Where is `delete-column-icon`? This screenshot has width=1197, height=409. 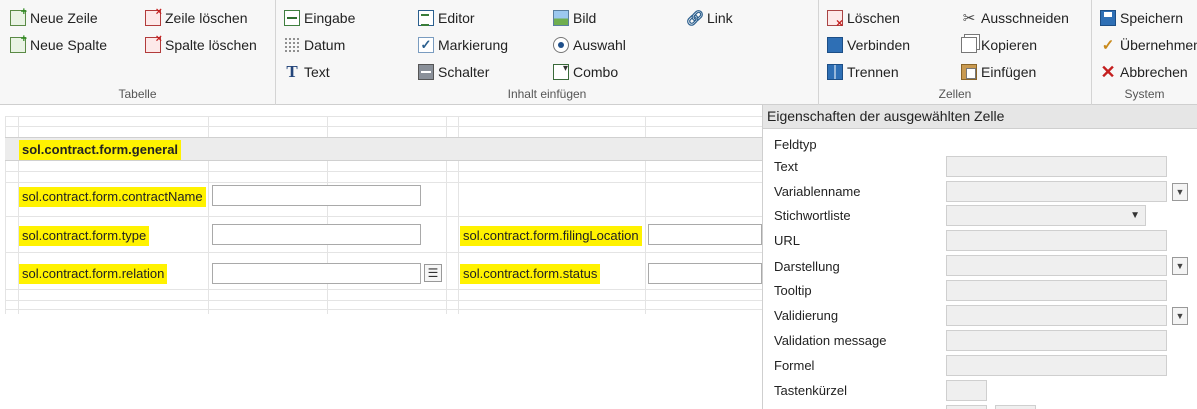 delete-column-icon is located at coordinates (153, 43).